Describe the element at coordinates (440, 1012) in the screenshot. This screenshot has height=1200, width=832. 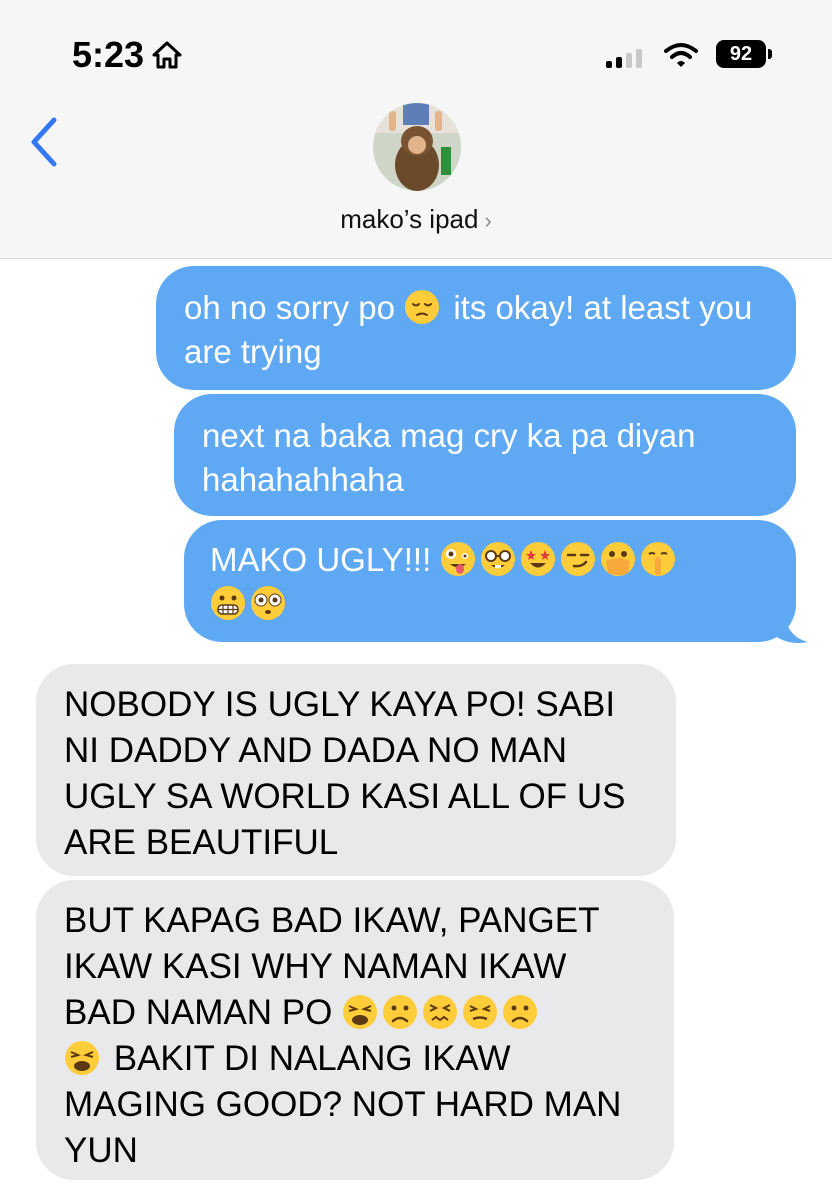
I see `confounded-face-icon` at that location.